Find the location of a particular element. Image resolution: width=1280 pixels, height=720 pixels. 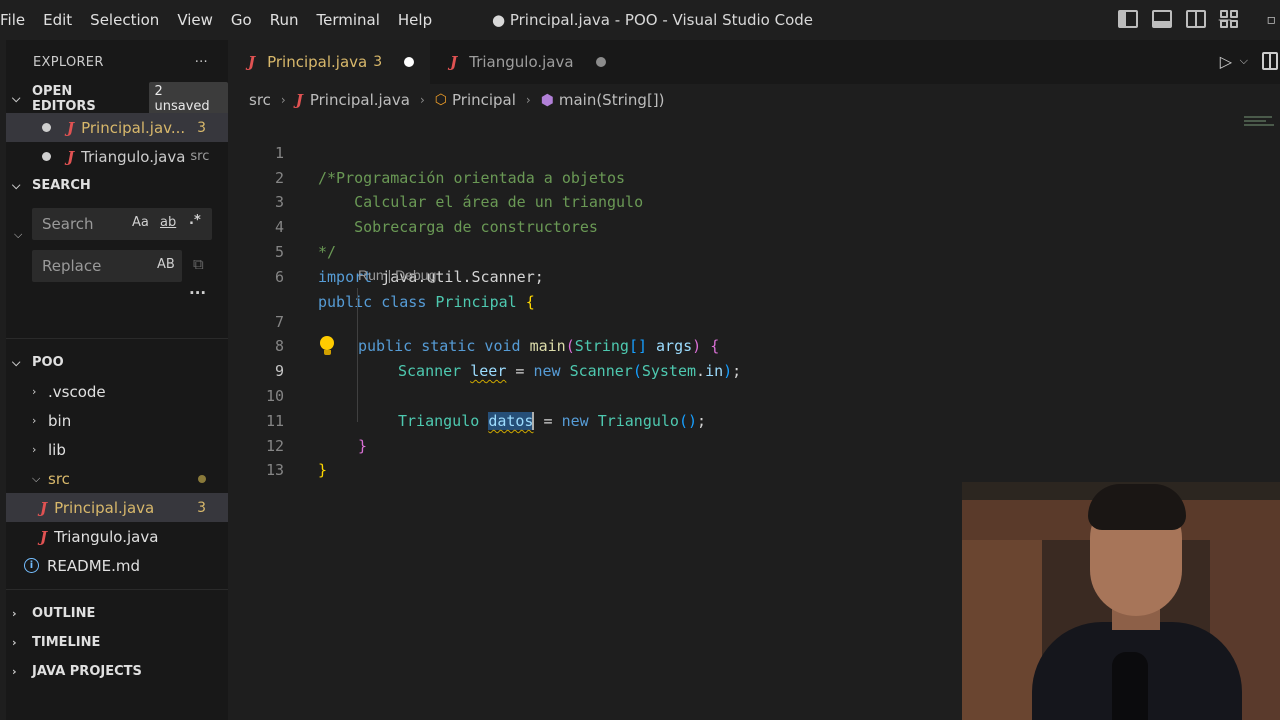

menu-go: Go is located at coordinates (241, 20).